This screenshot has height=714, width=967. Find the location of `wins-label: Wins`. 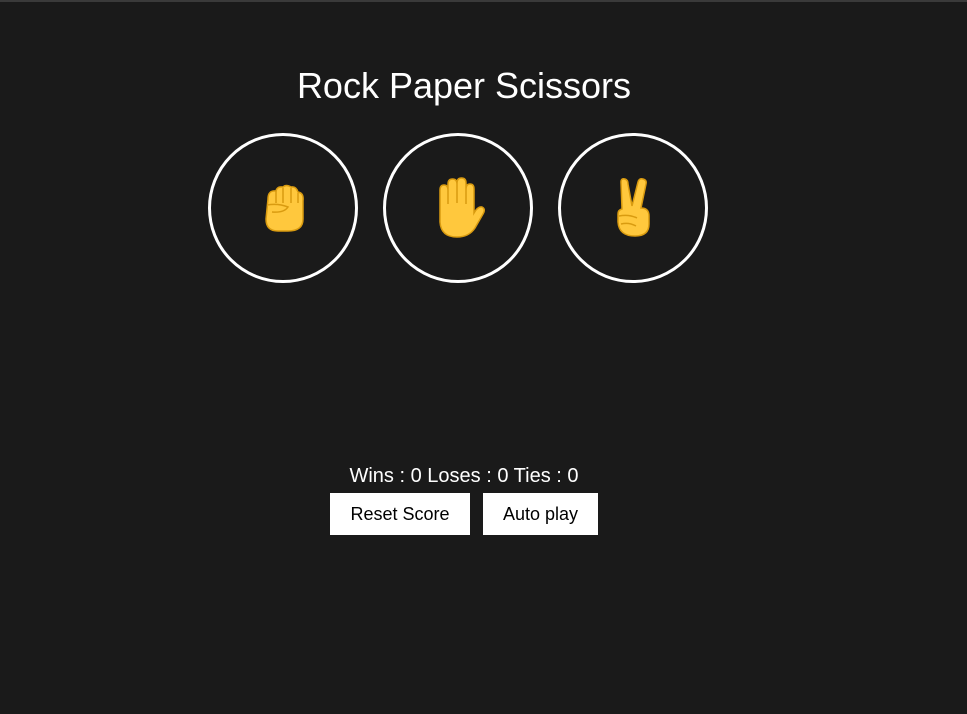

wins-label: Wins is located at coordinates (371, 476).